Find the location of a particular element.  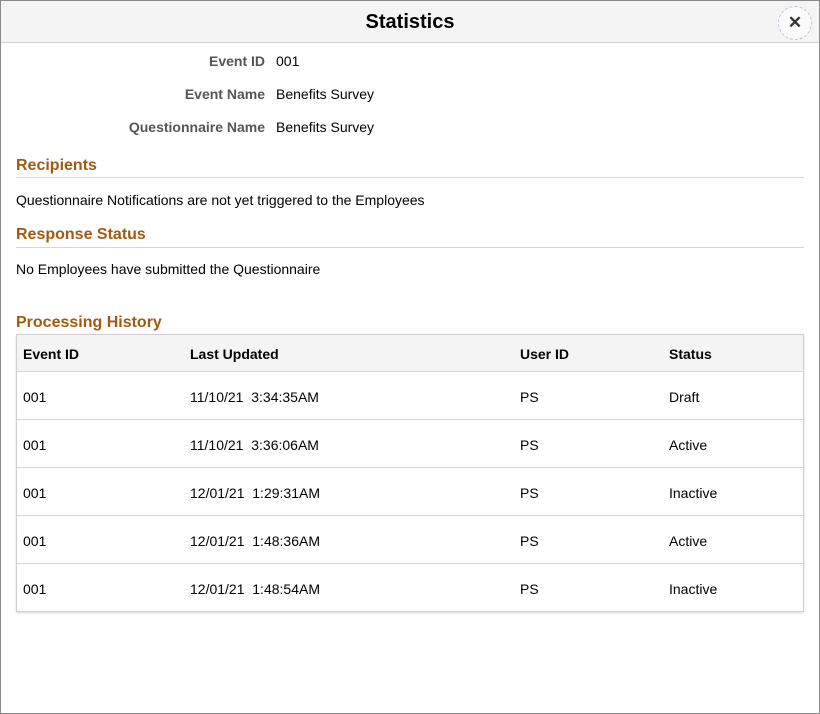

table-row: 001 12/01/21 1:48:54AM PS Inactive is located at coordinates (410, 587).